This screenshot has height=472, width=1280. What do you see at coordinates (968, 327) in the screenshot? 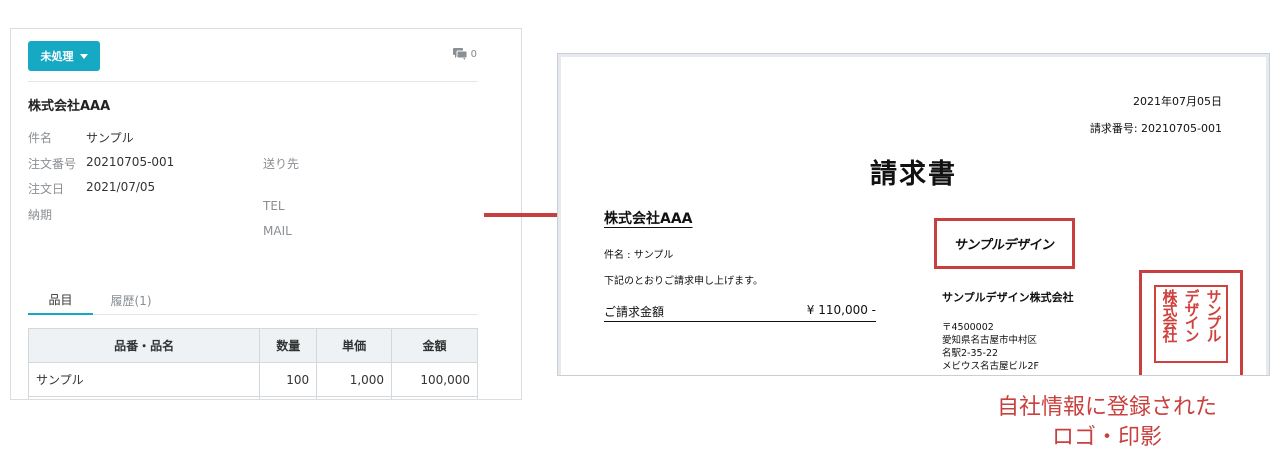
I see `address-line: 〒4500002` at bounding box center [968, 327].